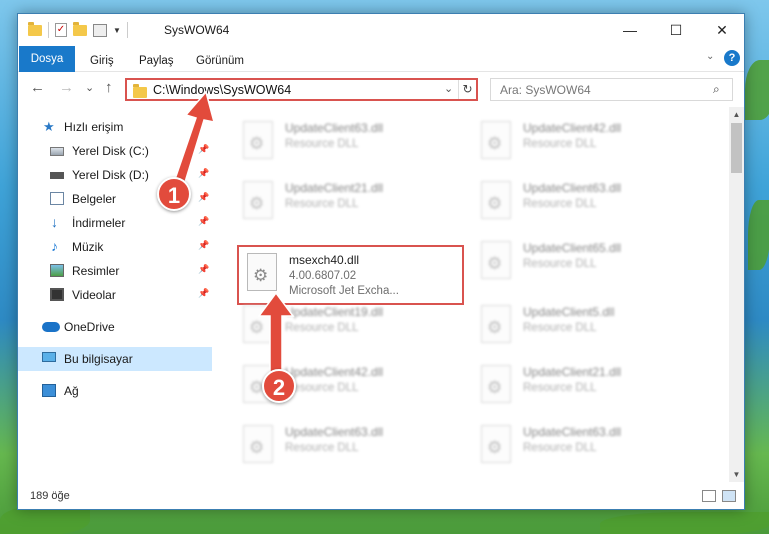 Image resolution: width=769 pixels, height=534 pixels. I want to click on refresh-icon: ↻, so click(467, 89).